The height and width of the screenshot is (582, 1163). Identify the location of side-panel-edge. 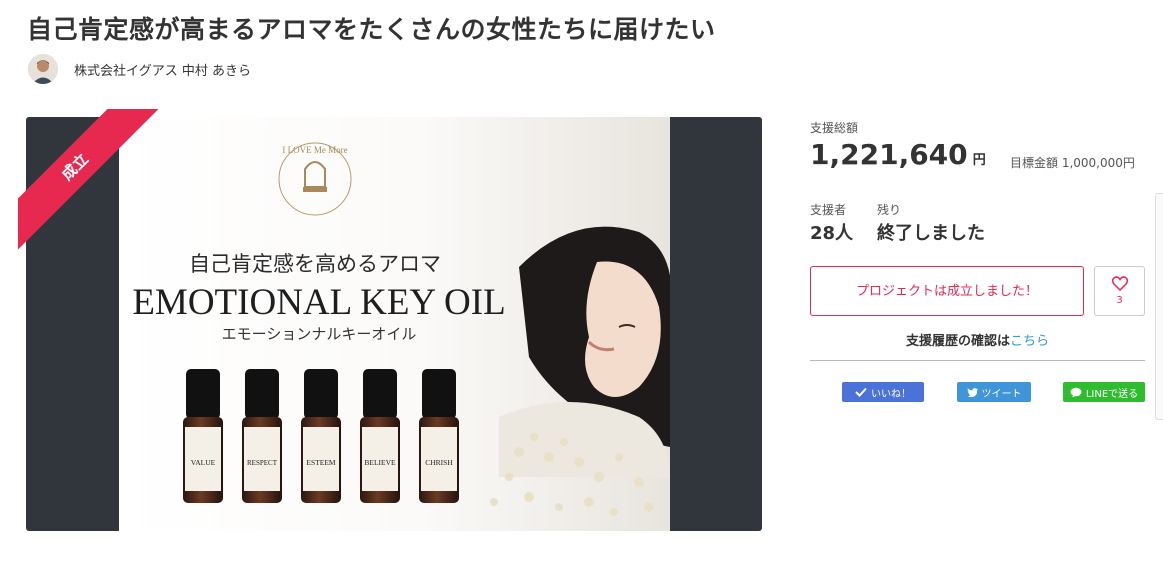
(1159, 306).